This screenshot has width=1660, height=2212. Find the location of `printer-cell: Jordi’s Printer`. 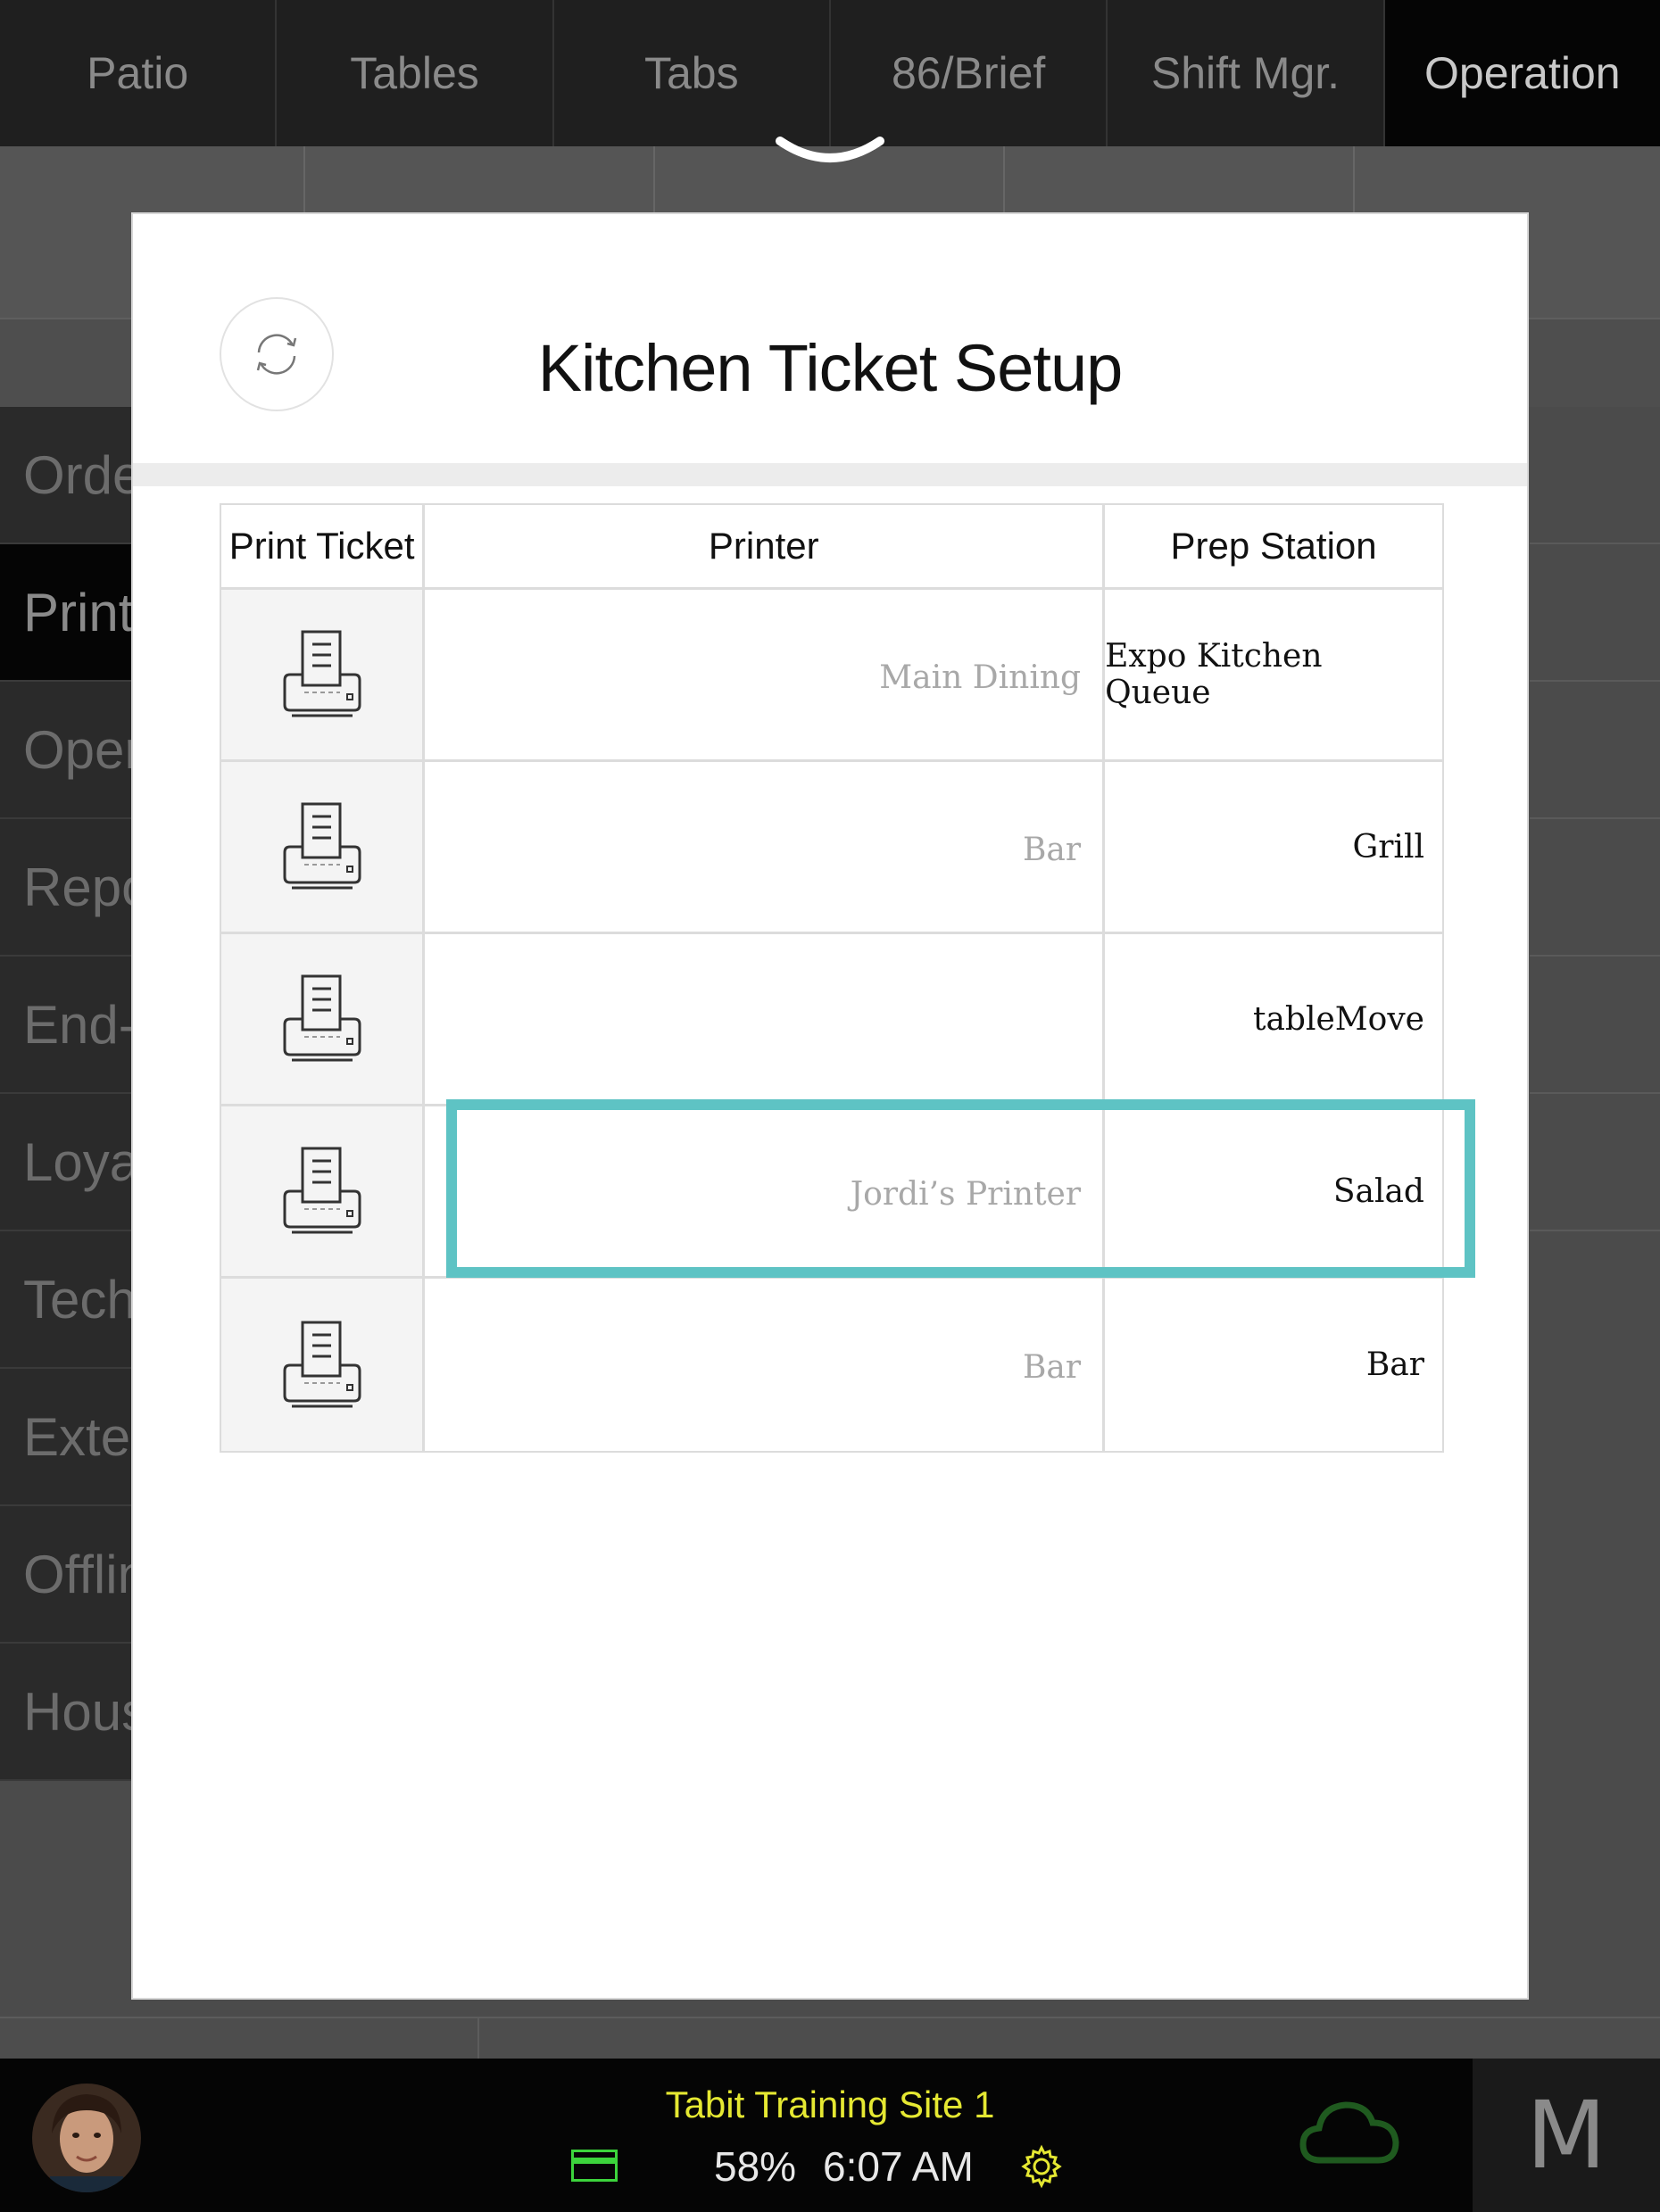

printer-cell: Jordi’s Printer is located at coordinates (765, 1191).